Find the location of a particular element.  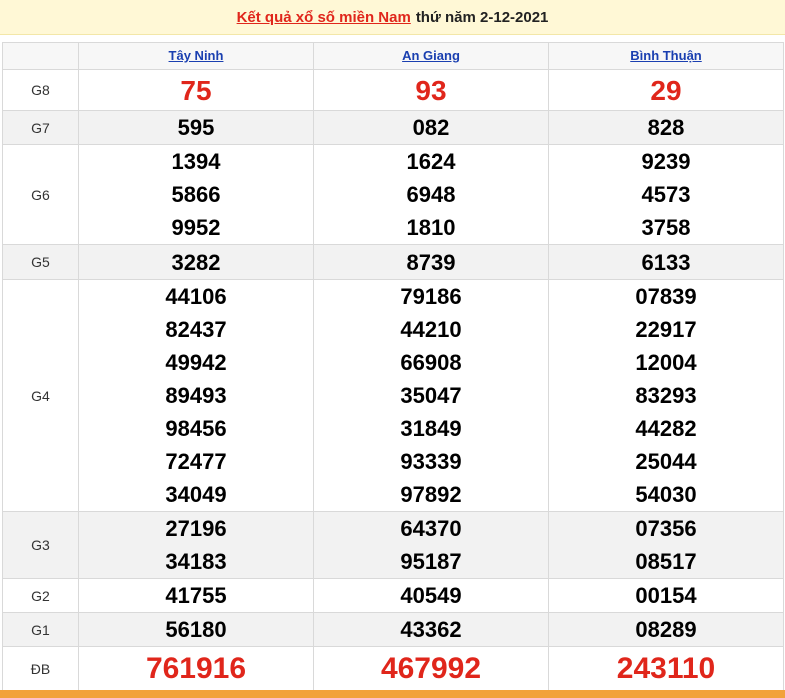

result-number: 25044 is located at coordinates (666, 461).